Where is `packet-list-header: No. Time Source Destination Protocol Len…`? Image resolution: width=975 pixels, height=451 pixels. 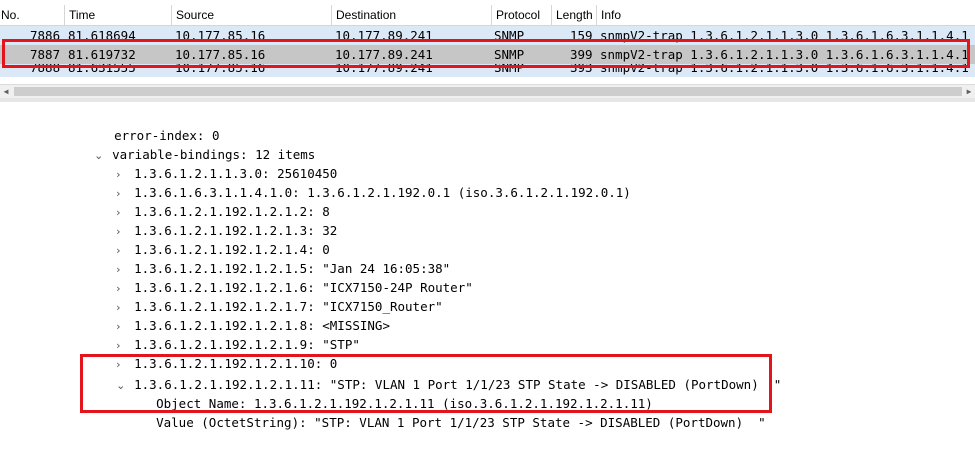
packet-list-header: No. Time Source Destination Protocol Len… is located at coordinates (487, 15).